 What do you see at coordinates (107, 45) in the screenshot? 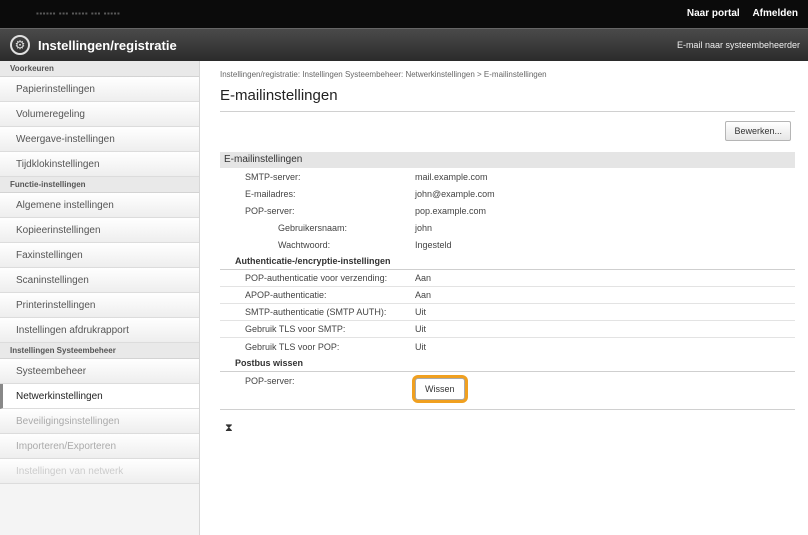
I see `app-title: Instellingen/registratie` at bounding box center [107, 45].